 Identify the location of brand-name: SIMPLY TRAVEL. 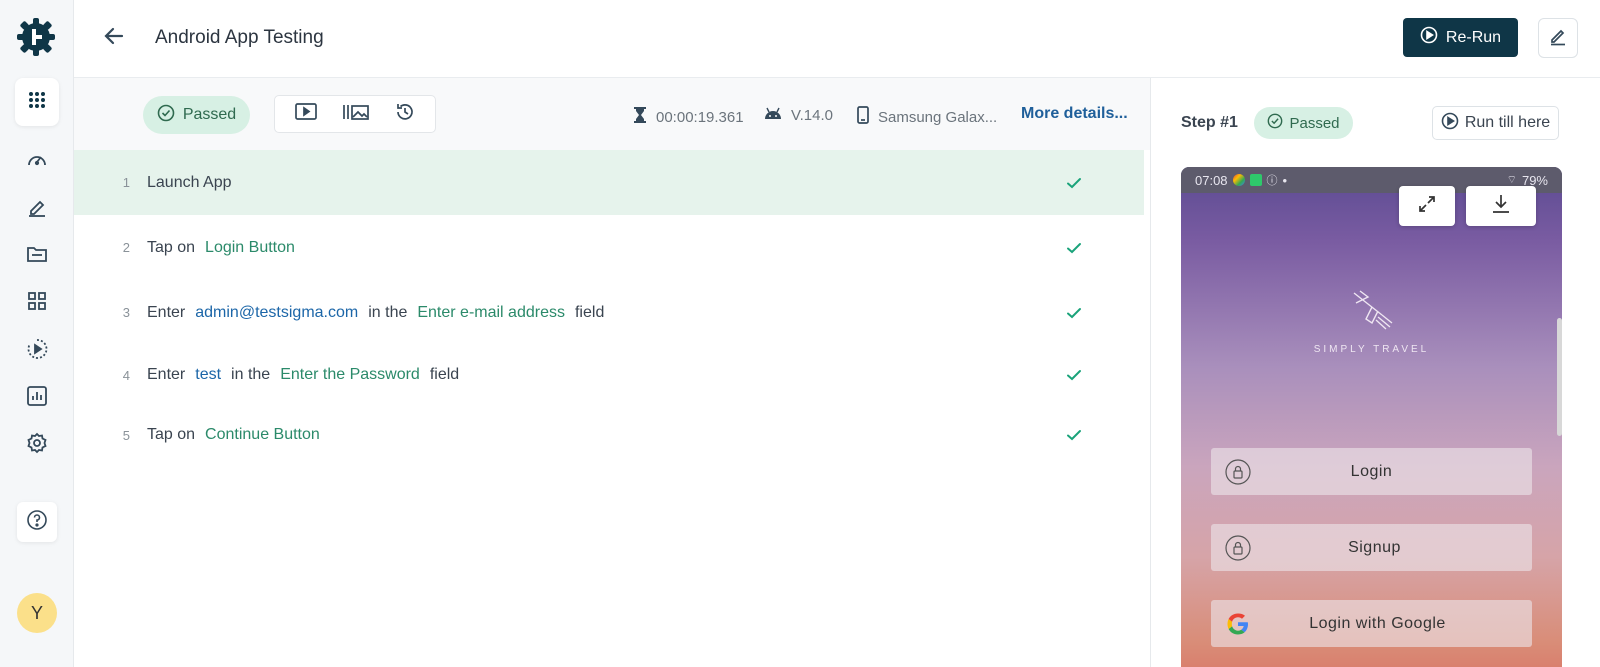
(1371, 349).